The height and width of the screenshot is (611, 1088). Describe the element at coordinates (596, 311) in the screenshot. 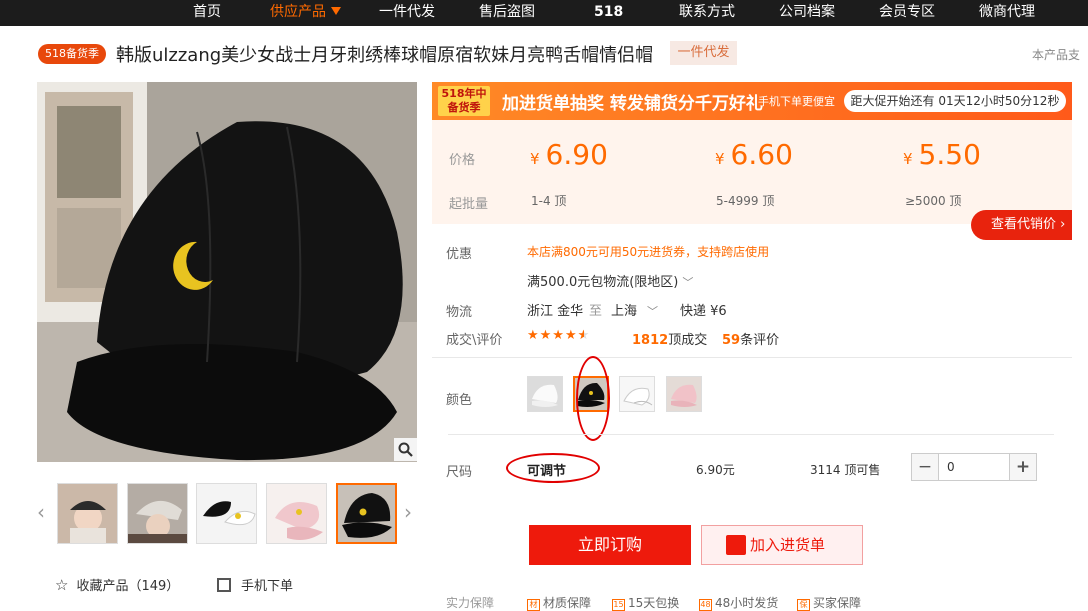

I see `ship-to-word: 至` at that location.